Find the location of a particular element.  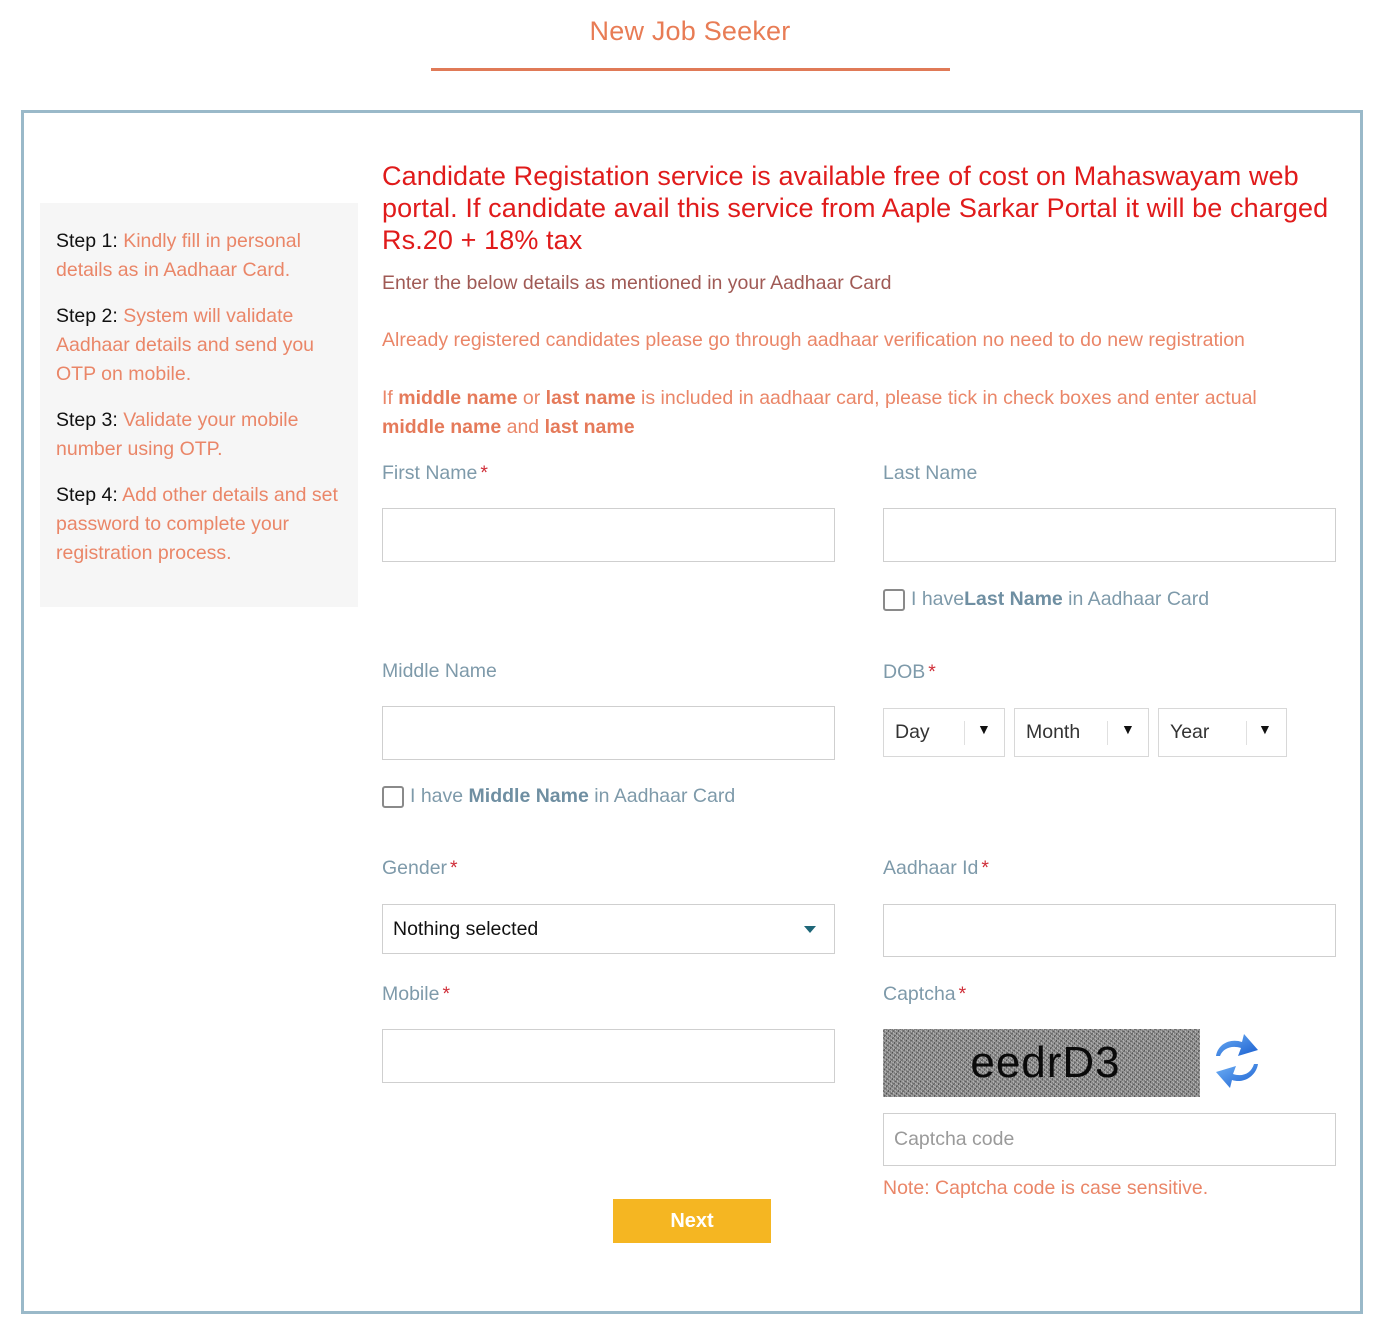

dob-year-select: Year ▼ is located at coordinates (1222, 732).